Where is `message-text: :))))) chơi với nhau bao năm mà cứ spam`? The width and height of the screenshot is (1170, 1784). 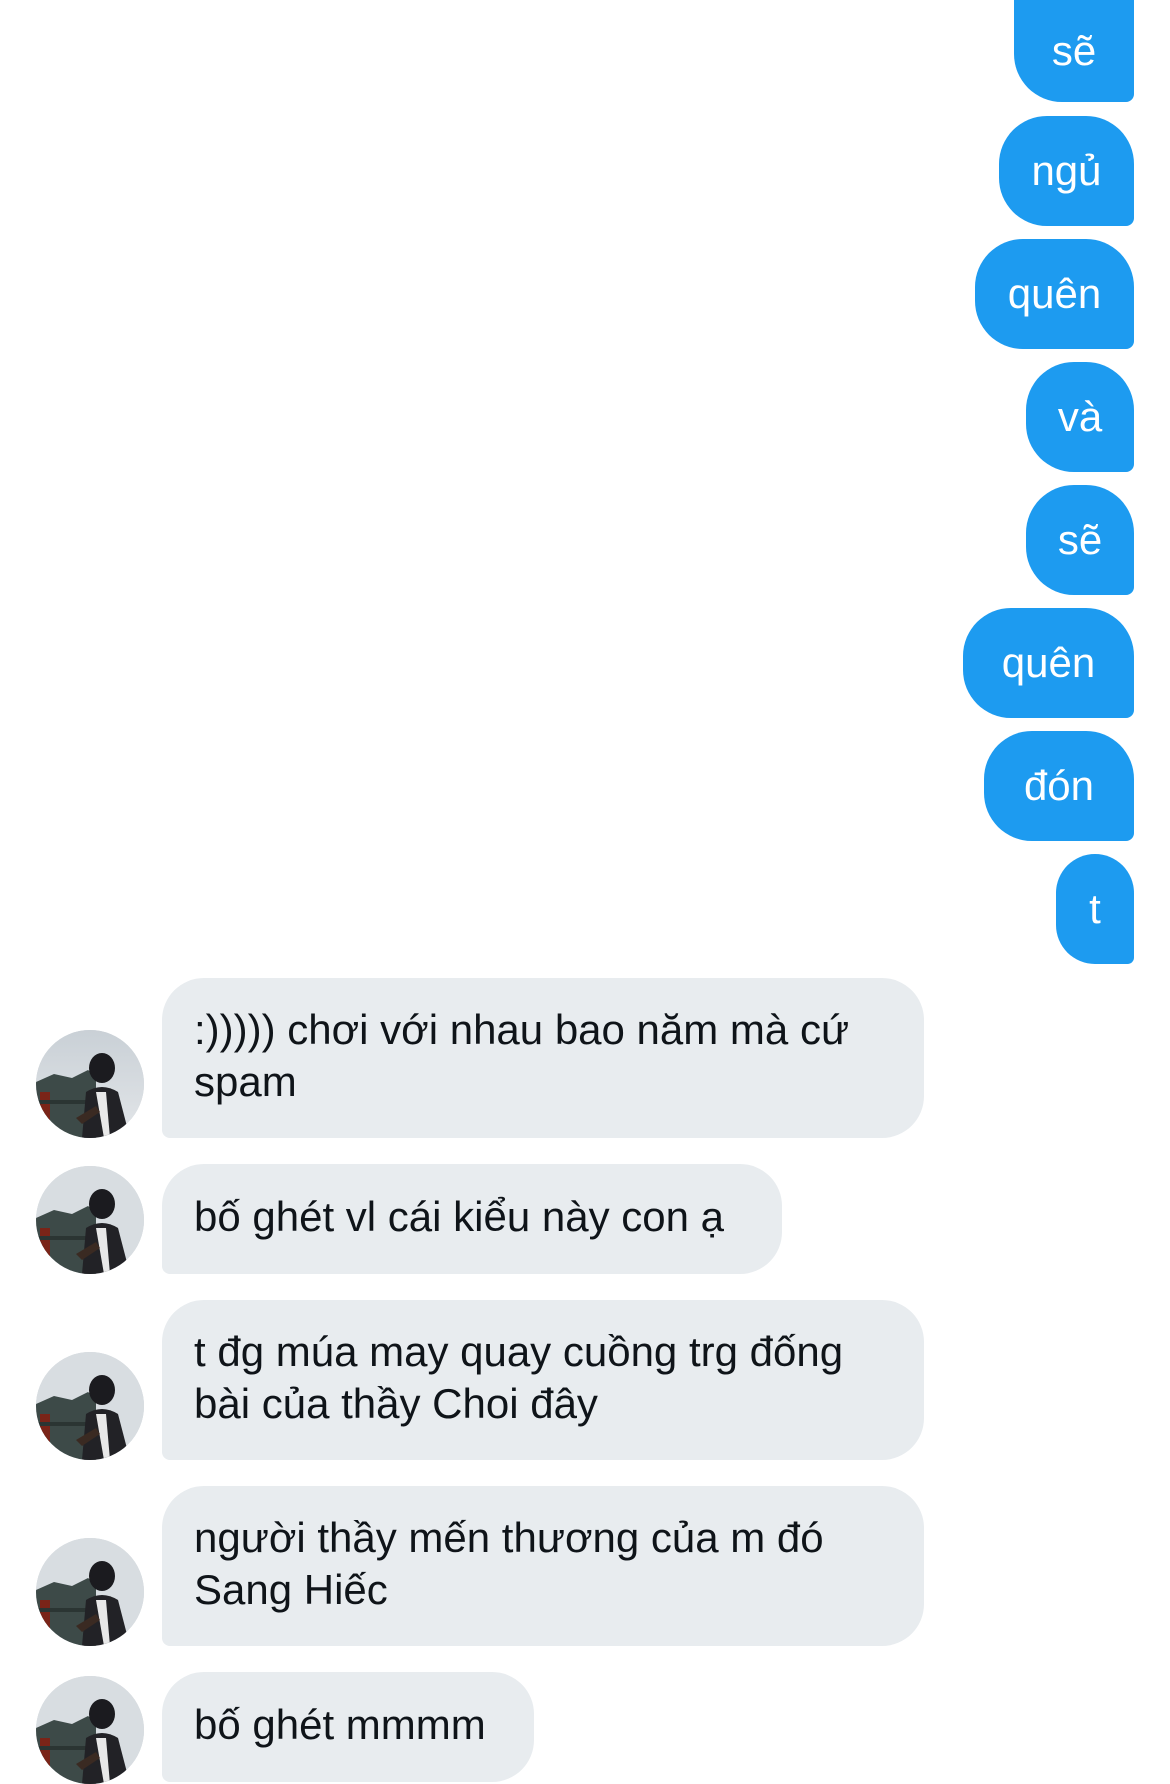
message-text: :))))) chơi với nhau bao năm mà cứ spam is located at coordinates (527, 1055).